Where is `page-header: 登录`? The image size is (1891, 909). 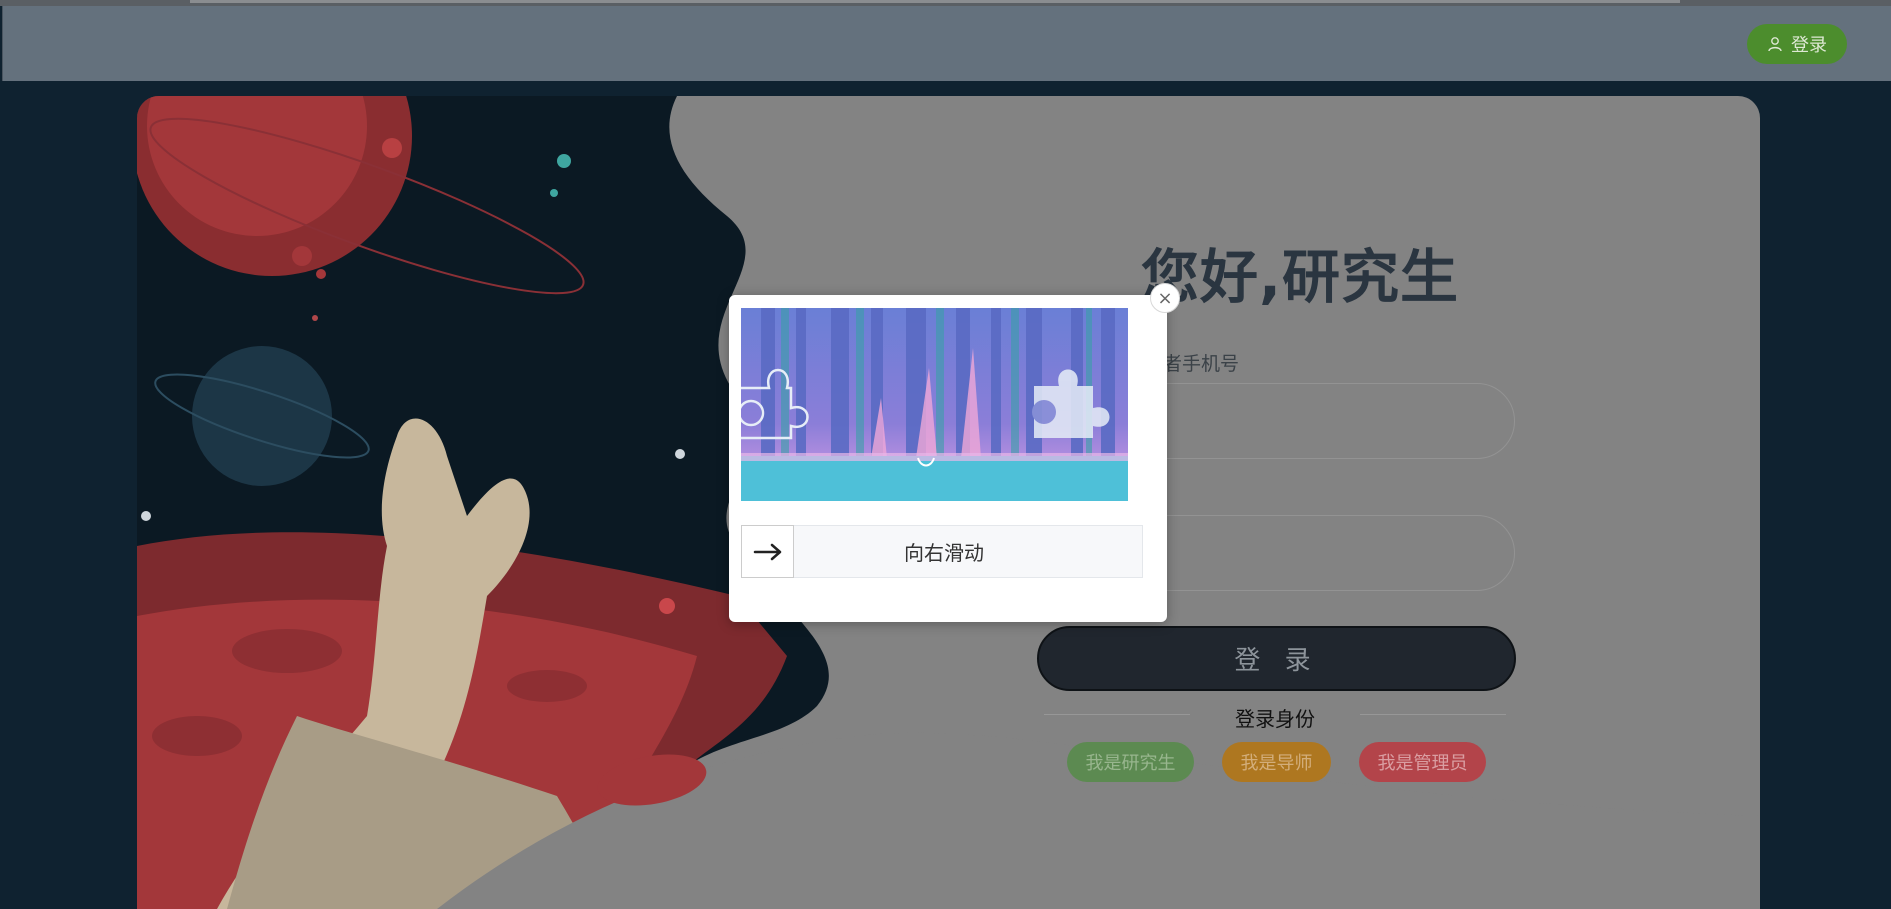 page-header: 登录 is located at coordinates (946, 43).